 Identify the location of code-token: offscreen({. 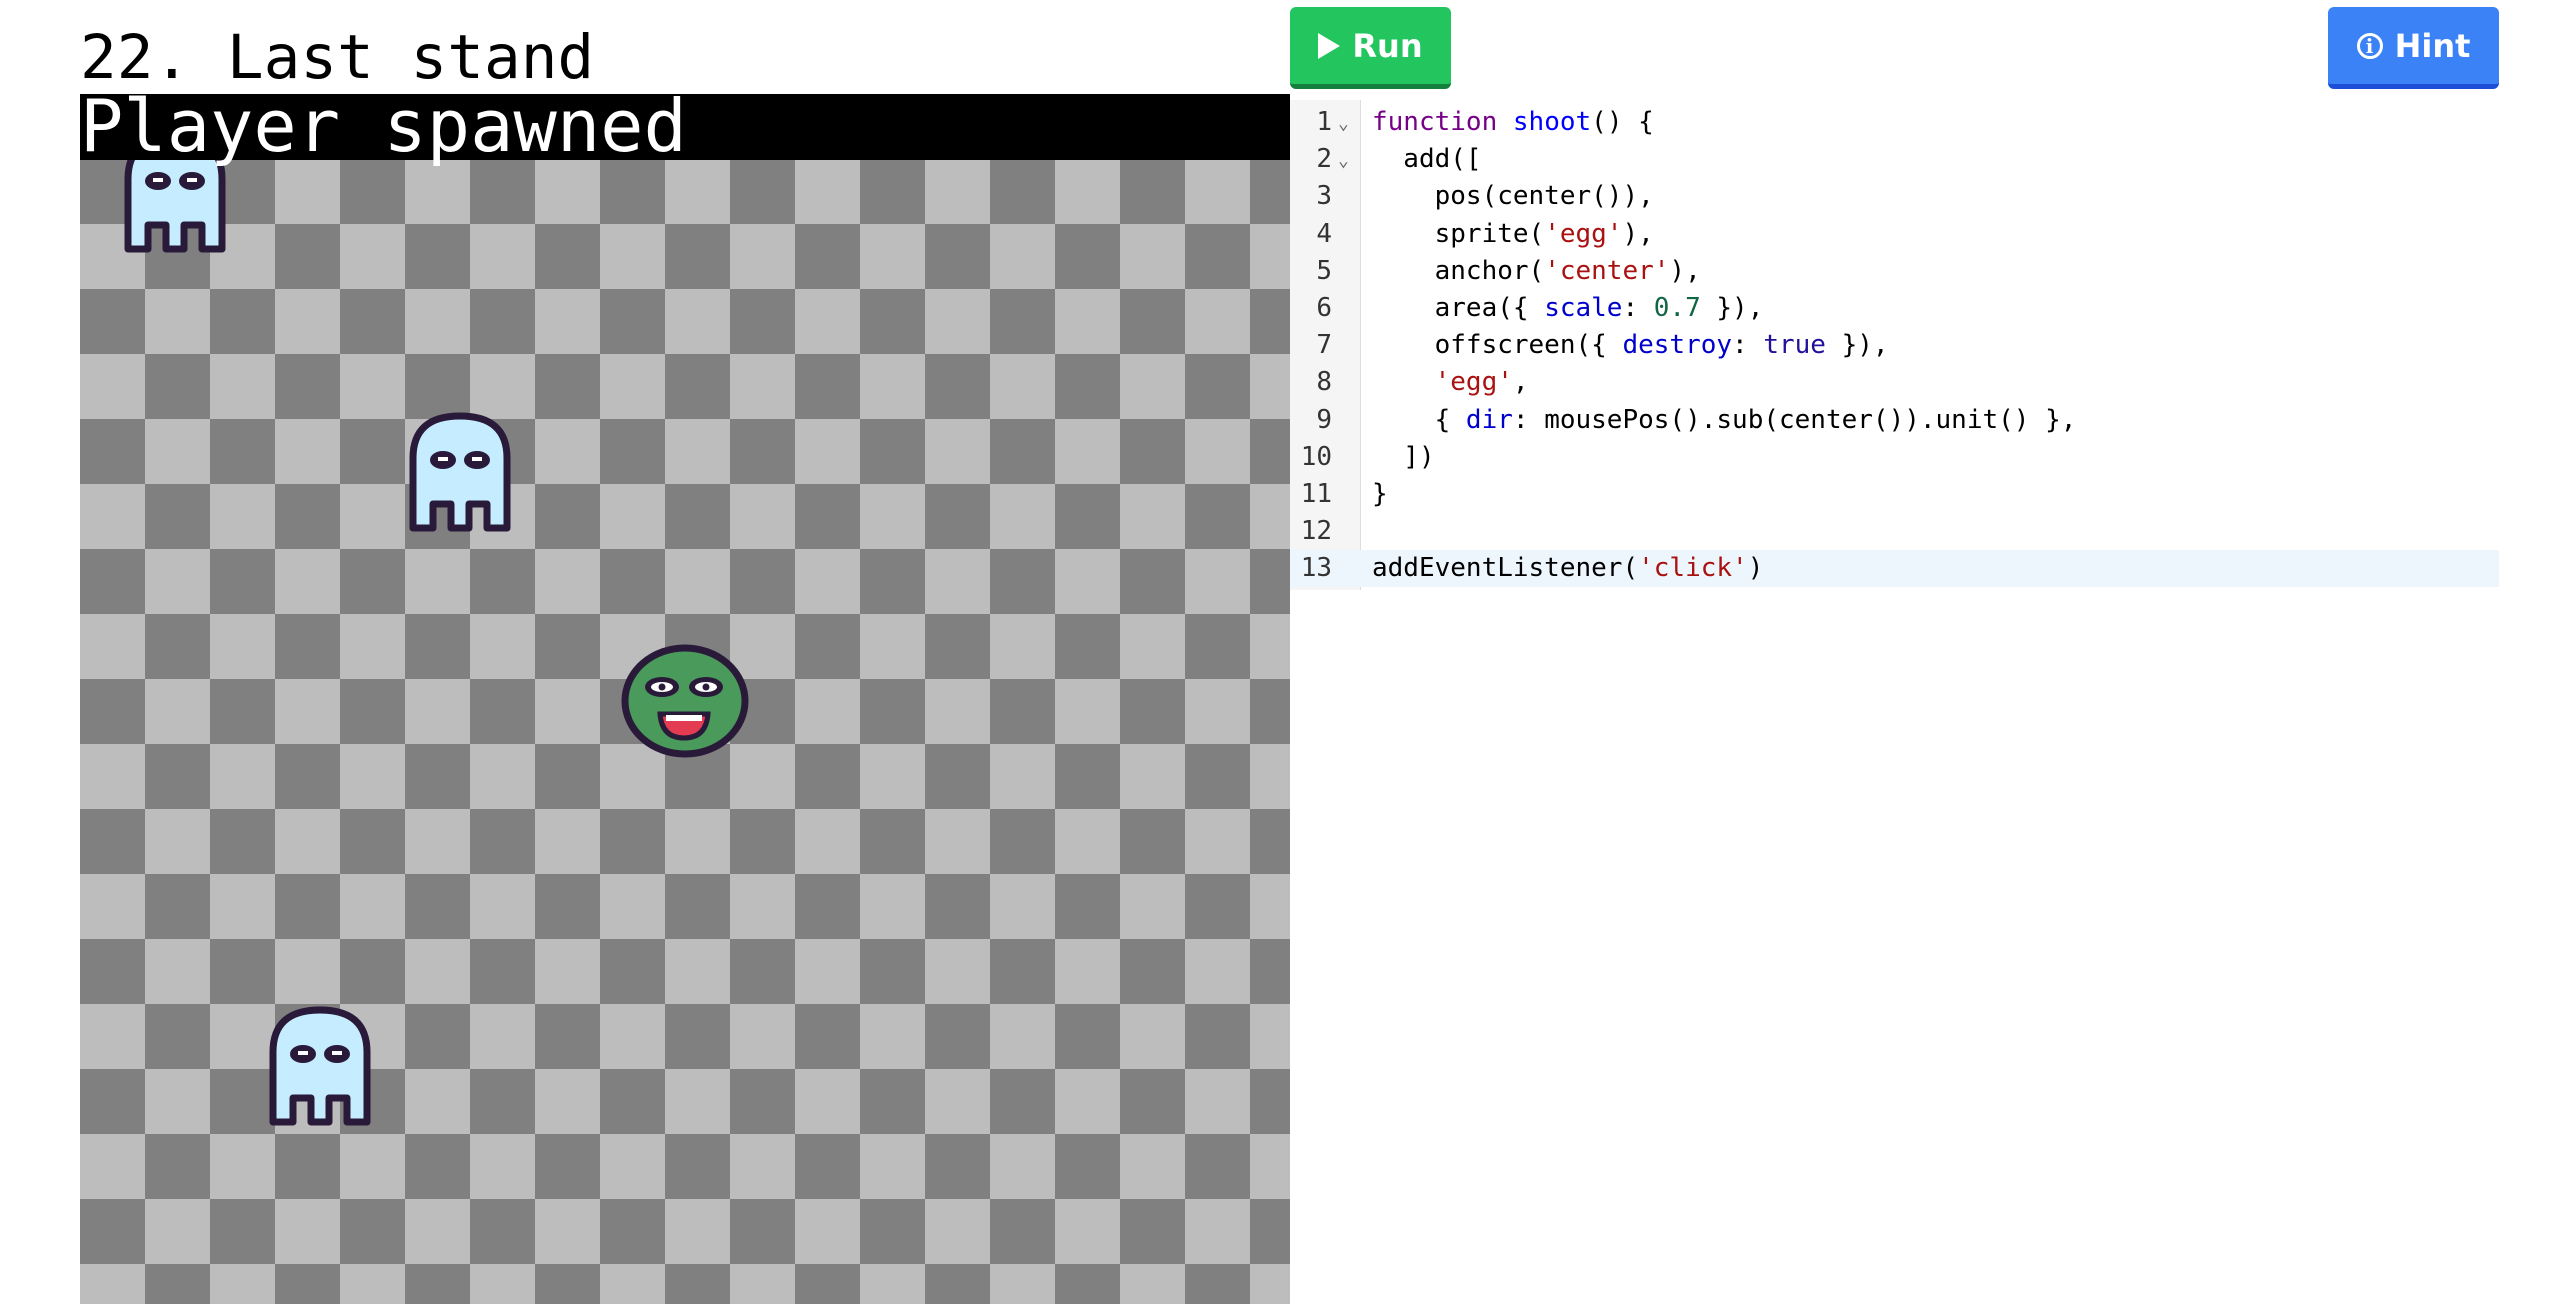
(1497, 345).